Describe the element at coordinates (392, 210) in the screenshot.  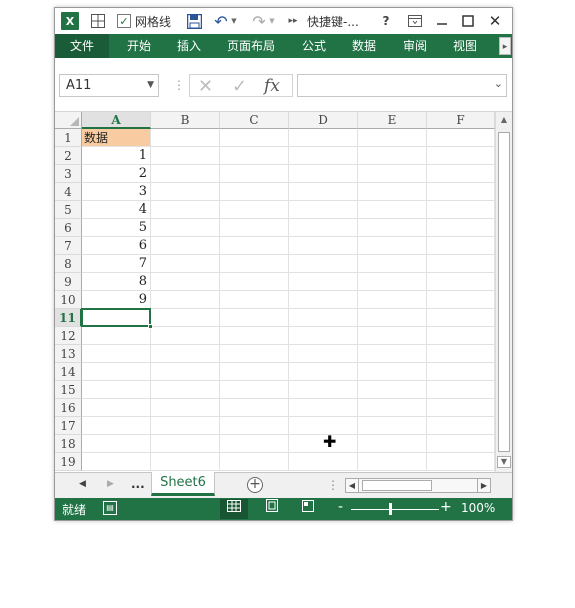
I see `cell-e5` at that location.